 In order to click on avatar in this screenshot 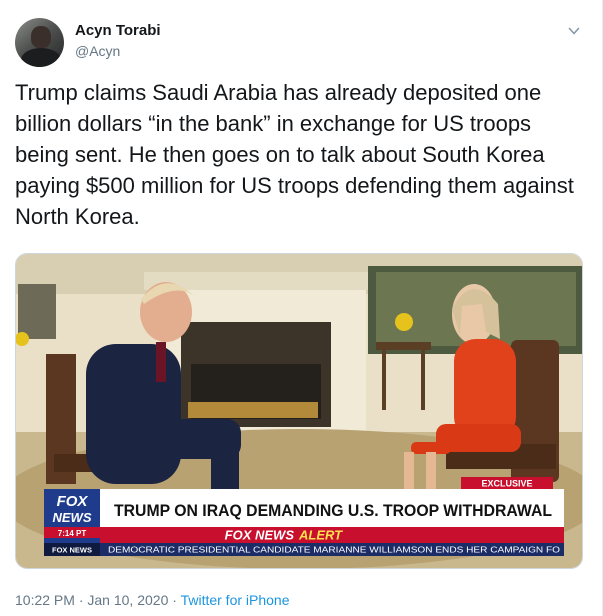, I will do `click(39, 42)`.